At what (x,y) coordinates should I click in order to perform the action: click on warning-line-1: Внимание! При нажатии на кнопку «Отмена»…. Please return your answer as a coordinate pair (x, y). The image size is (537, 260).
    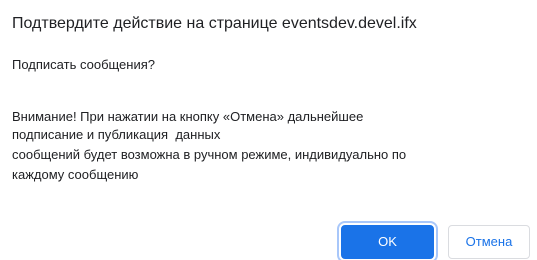
    Looking at the image, I should click on (188, 116).